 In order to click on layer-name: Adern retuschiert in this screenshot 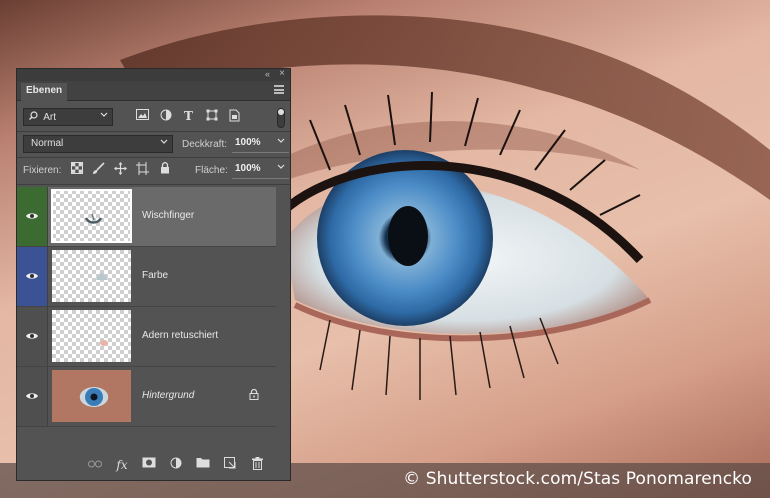, I will do `click(180, 335)`.